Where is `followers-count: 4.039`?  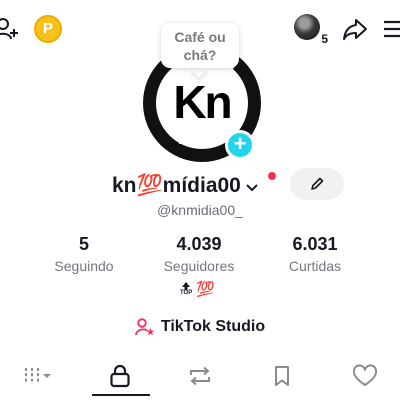
followers-count: 4.039 is located at coordinates (199, 244).